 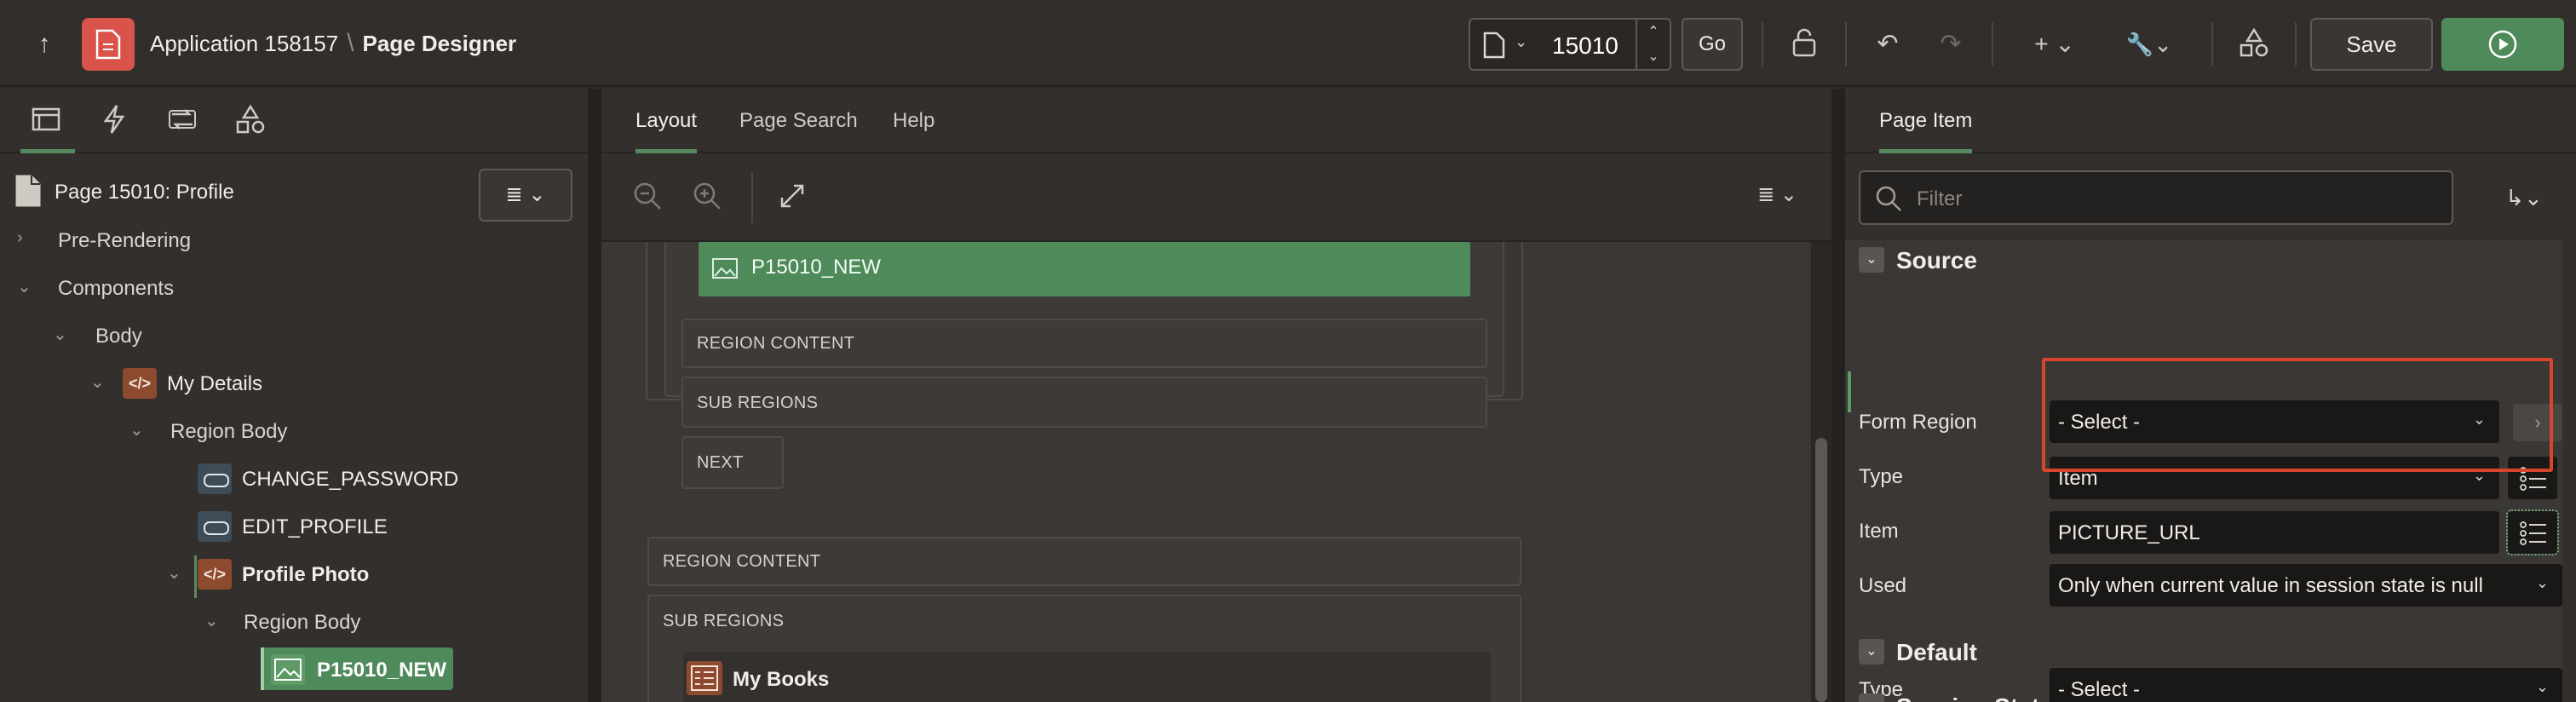 I want to click on dynamic-actions-tab-icon, so click(x=116, y=121).